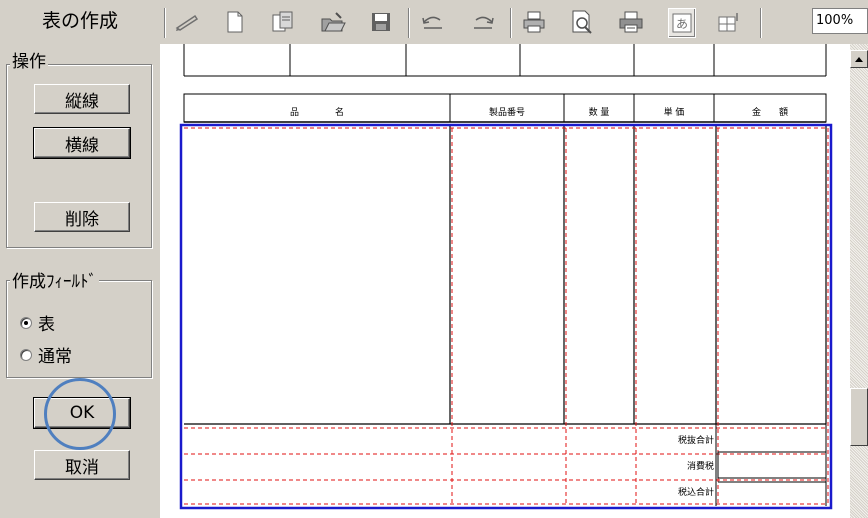 Image resolution: width=868 pixels, height=518 pixels. What do you see at coordinates (631, 22) in the screenshot?
I see `printer-setup-icon` at bounding box center [631, 22].